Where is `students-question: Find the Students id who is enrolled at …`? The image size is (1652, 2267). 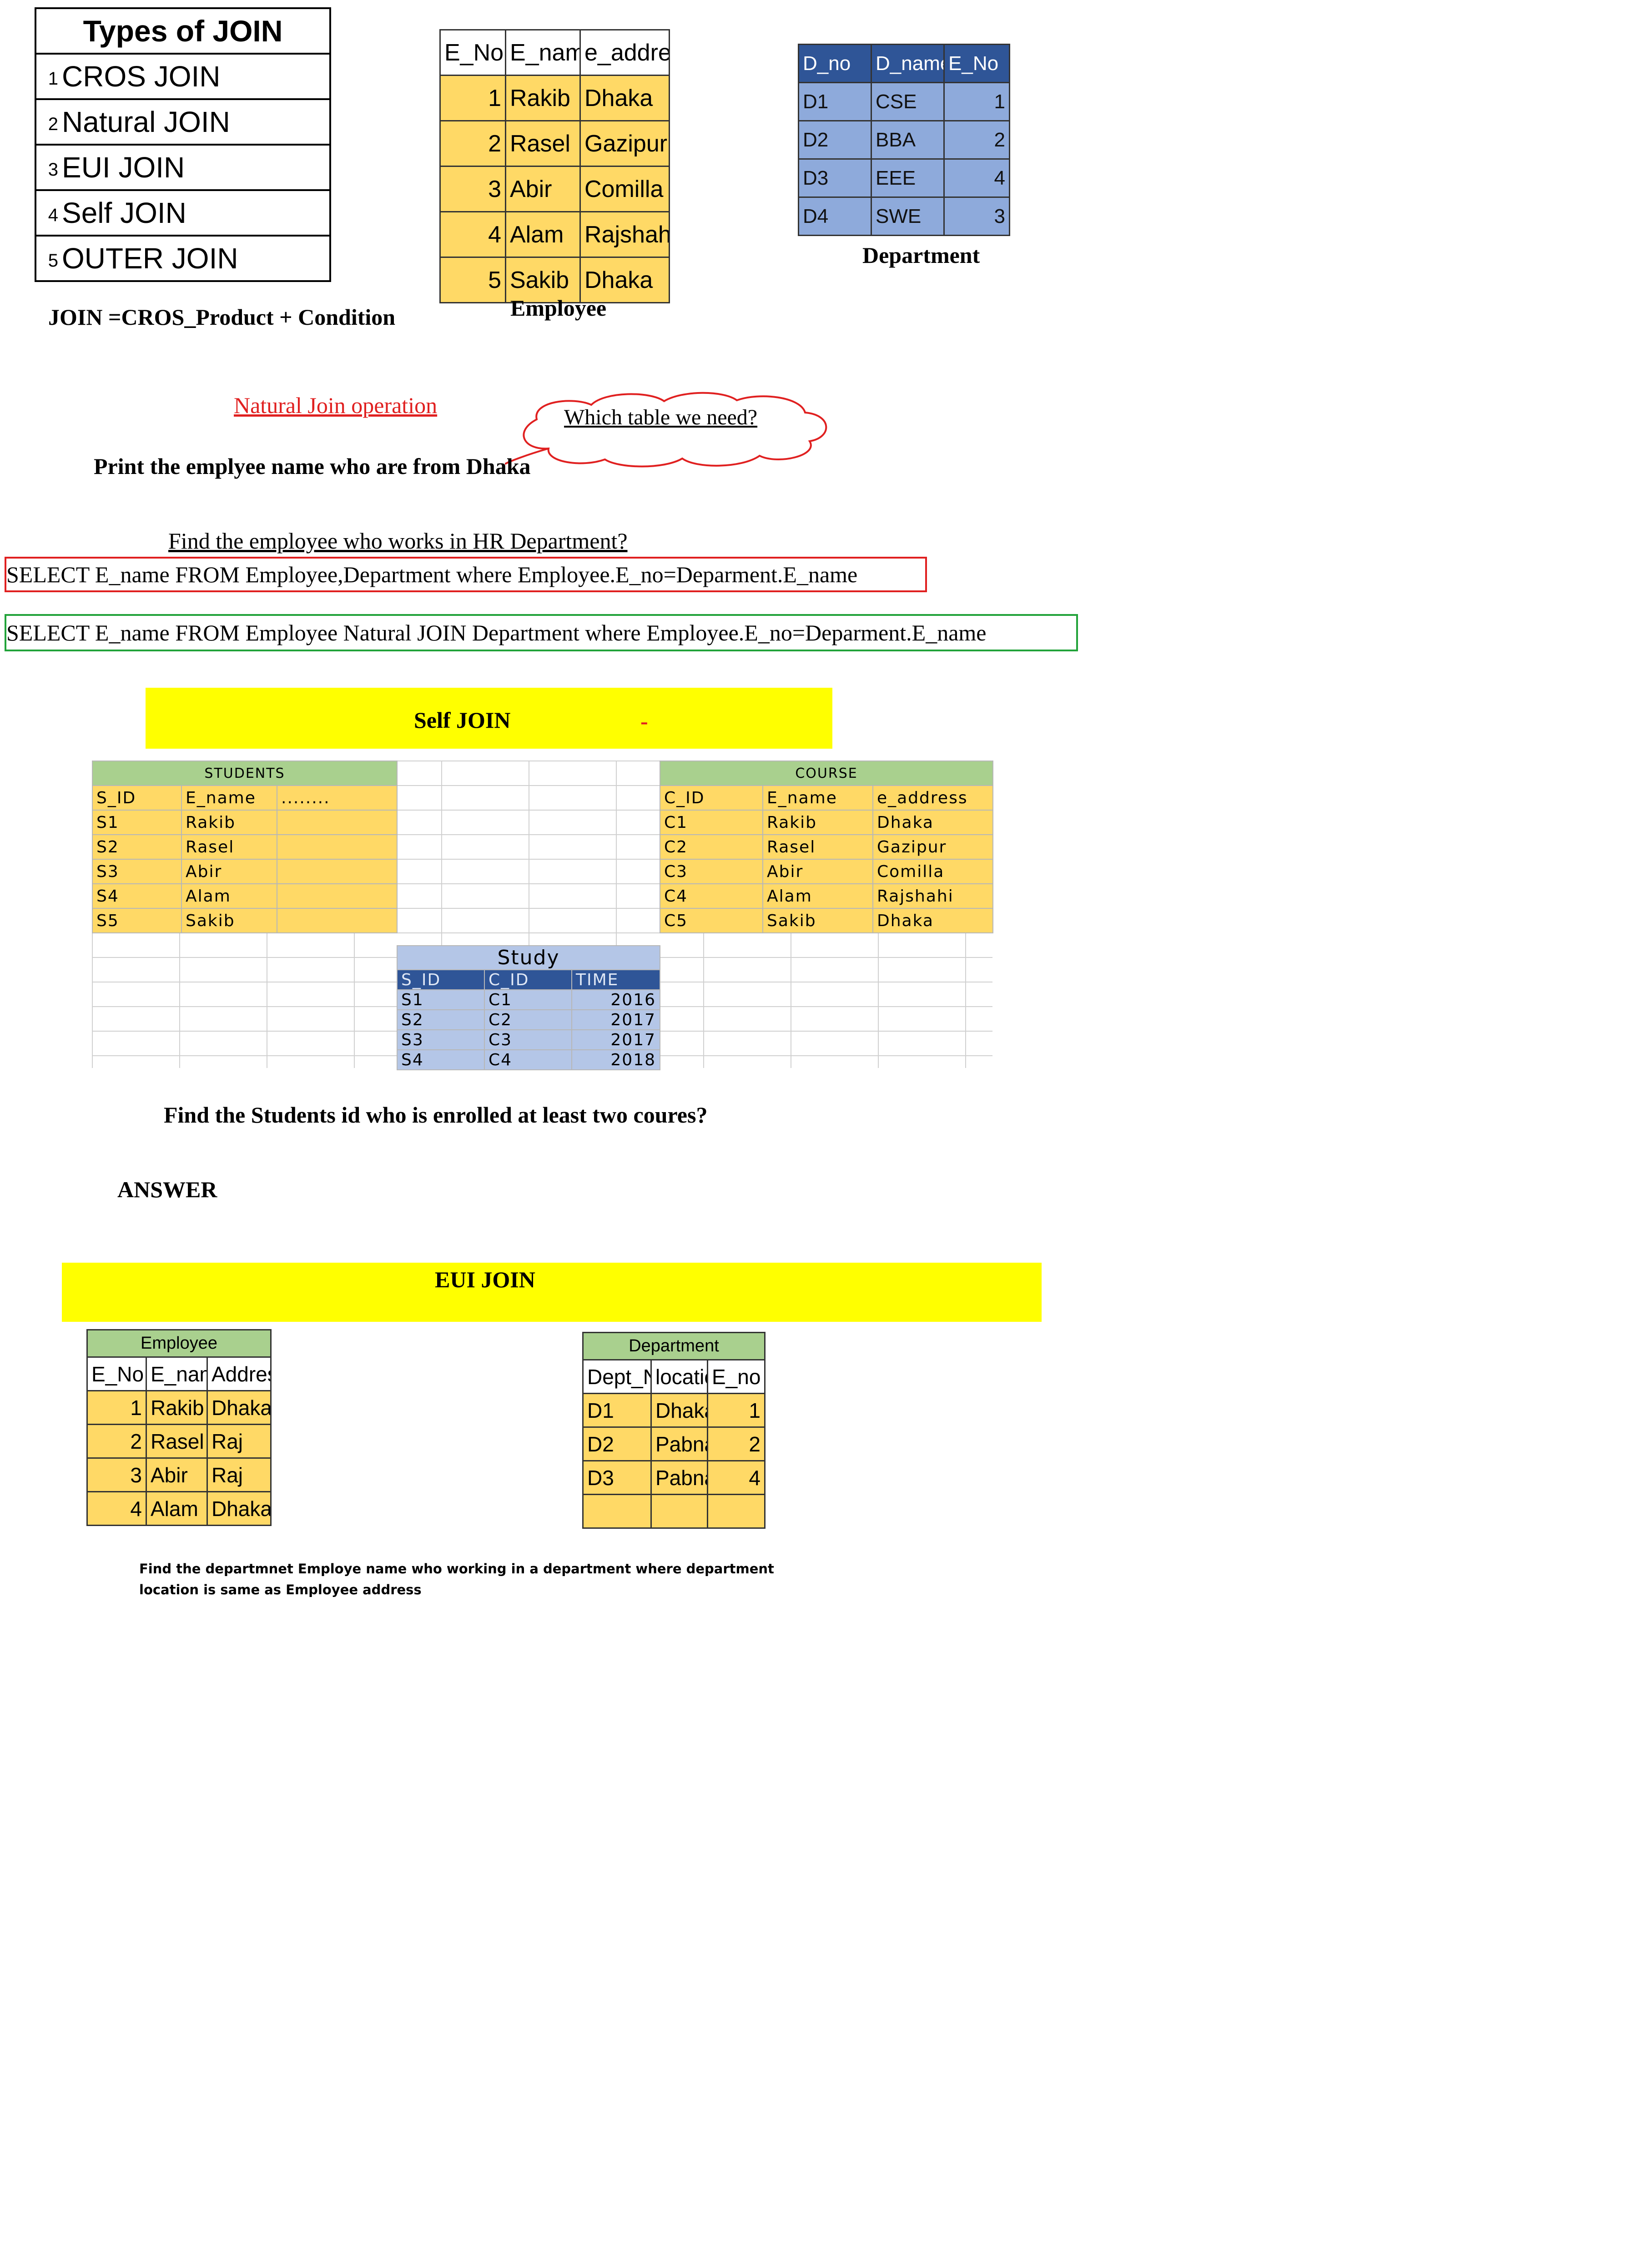
students-question: Find the Students id who is enrolled at … is located at coordinates (436, 1115).